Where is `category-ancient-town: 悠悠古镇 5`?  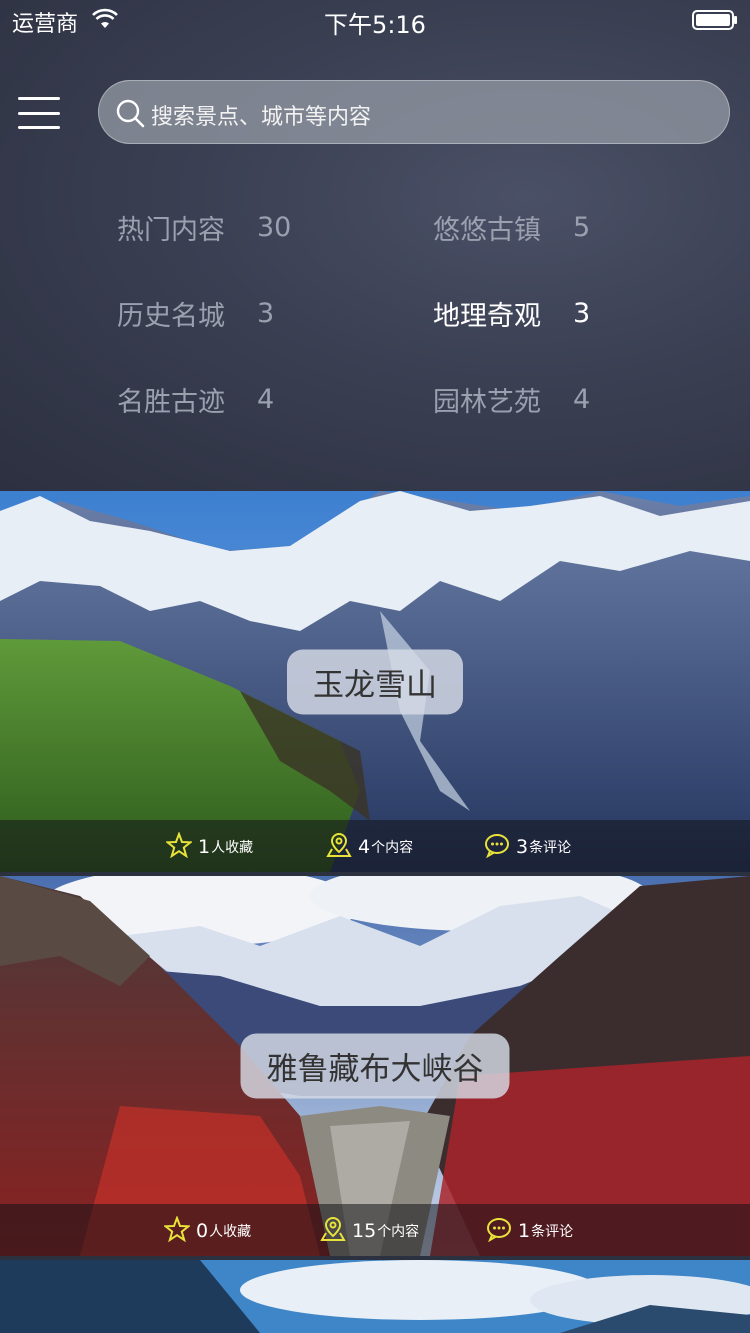 category-ancient-town: 悠悠古镇 5 is located at coordinates (511, 227).